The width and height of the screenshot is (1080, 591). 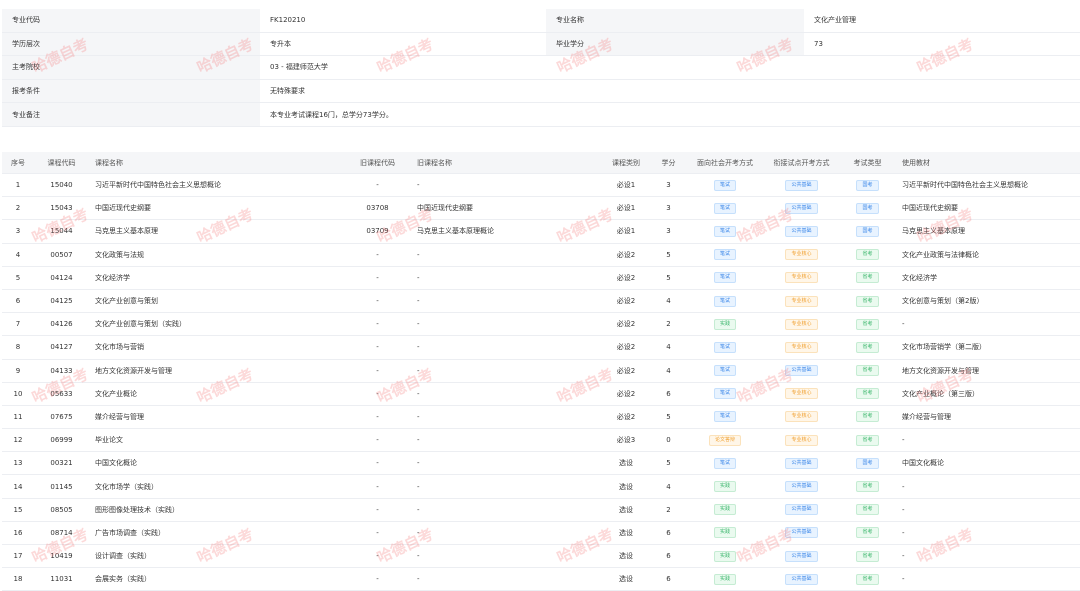 I want to click on old-course-code: 03709, so click(x=377, y=231).